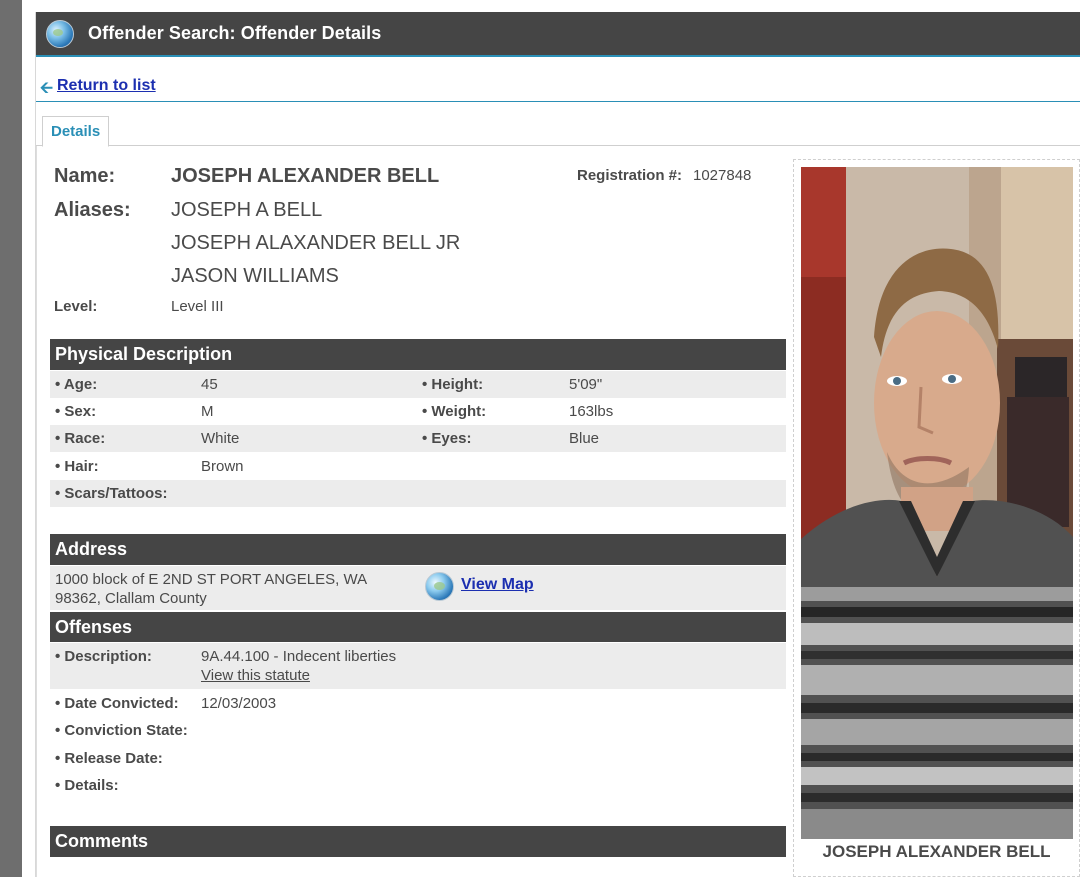 This screenshot has width=1080, height=877. What do you see at coordinates (558, 130) in the screenshot?
I see `tab-bar: Details` at bounding box center [558, 130].